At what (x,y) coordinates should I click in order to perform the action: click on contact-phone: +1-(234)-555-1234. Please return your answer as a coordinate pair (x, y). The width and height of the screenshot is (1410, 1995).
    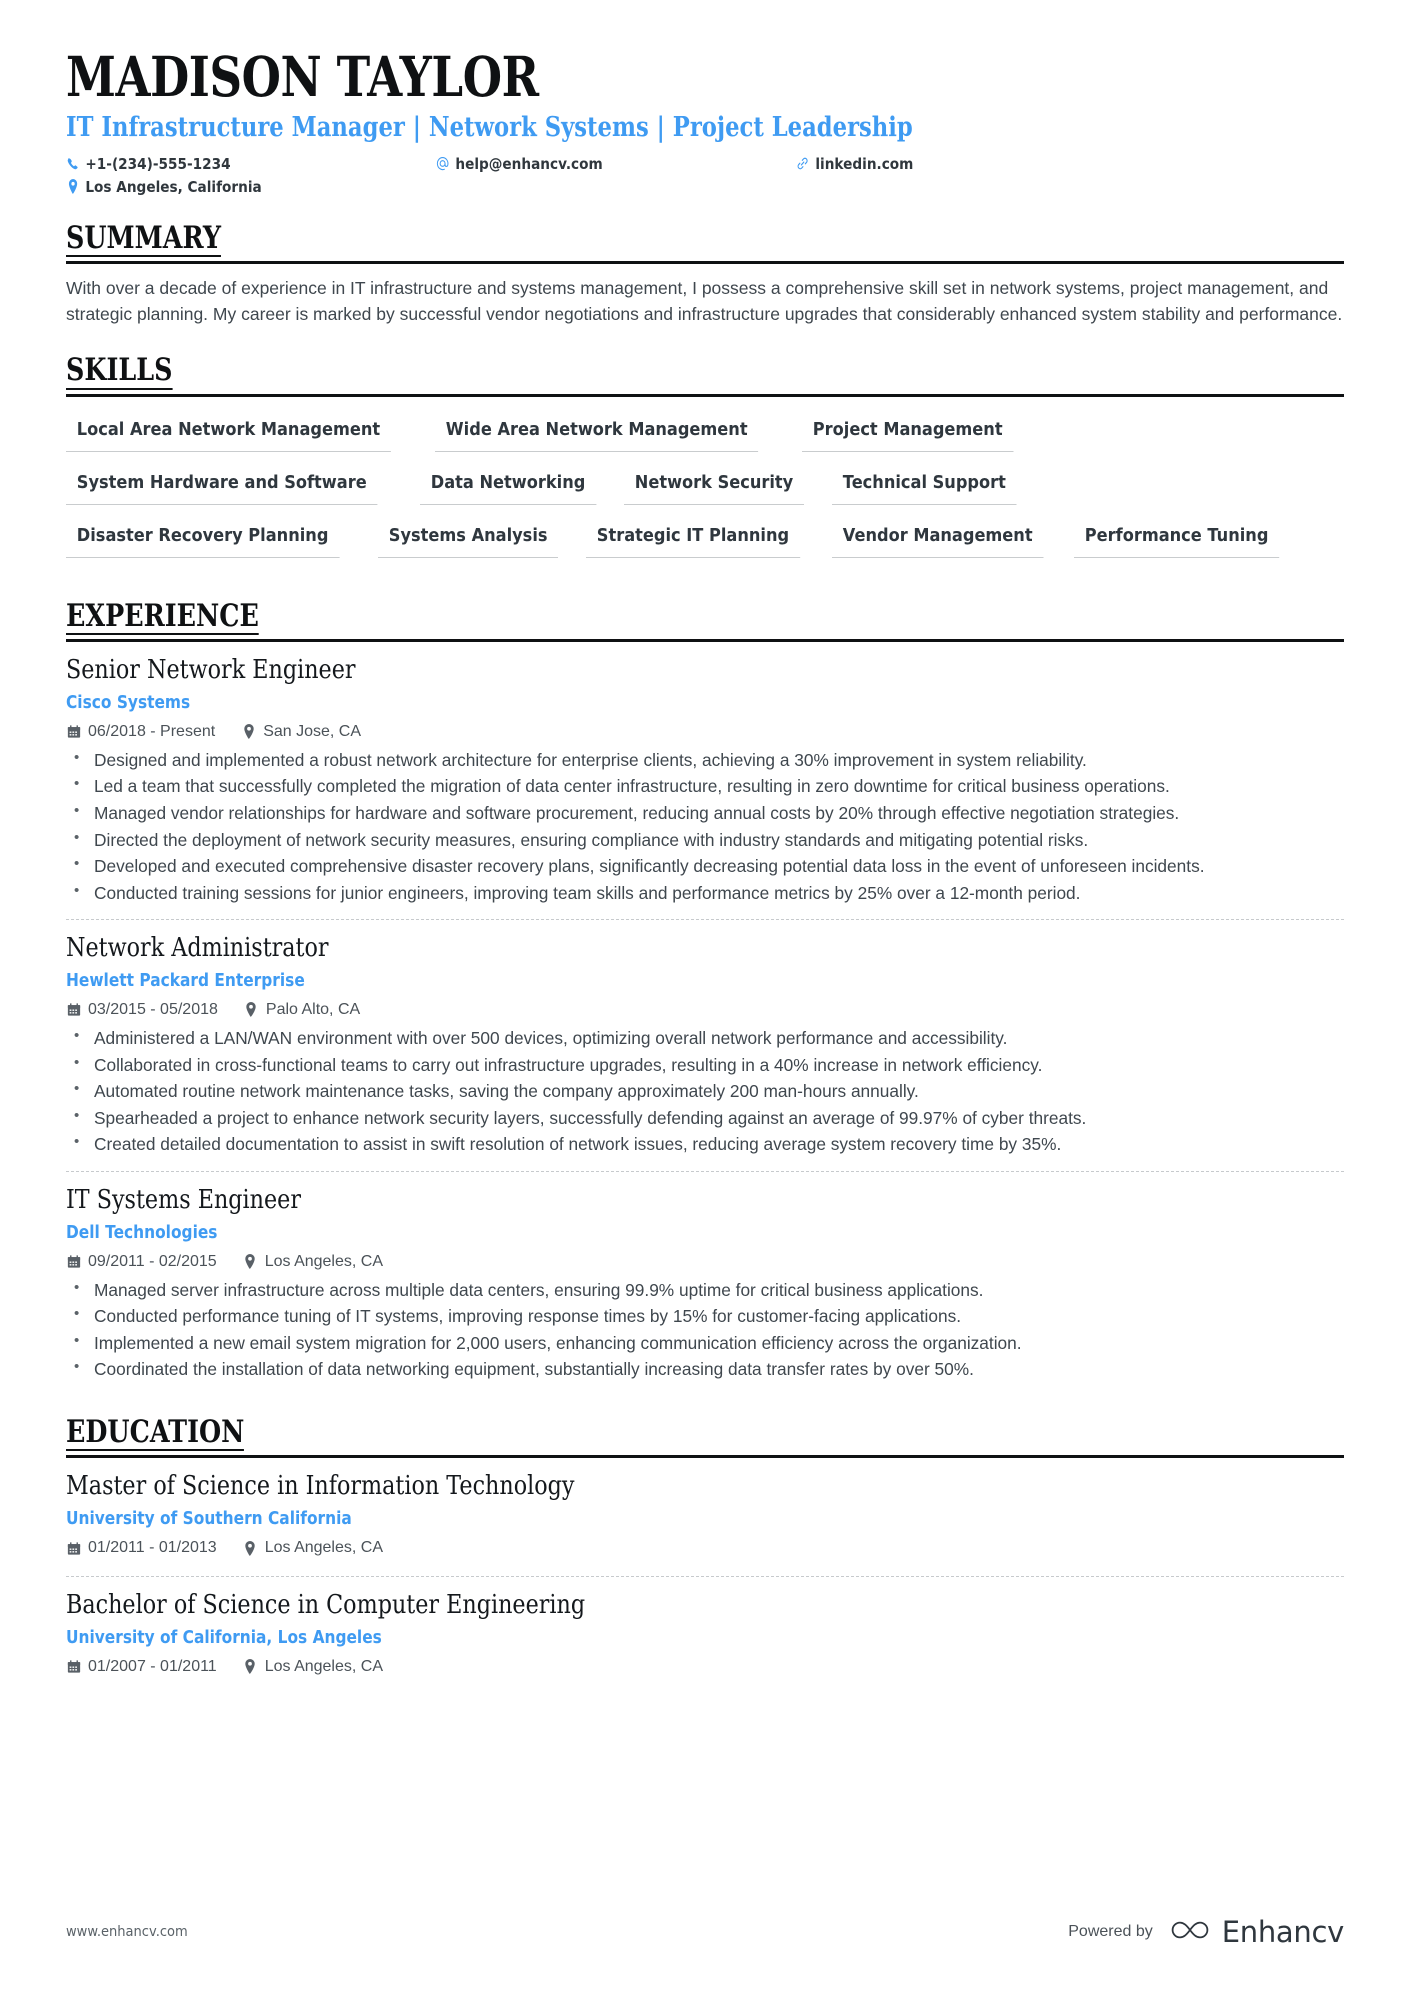
    Looking at the image, I should click on (229, 164).